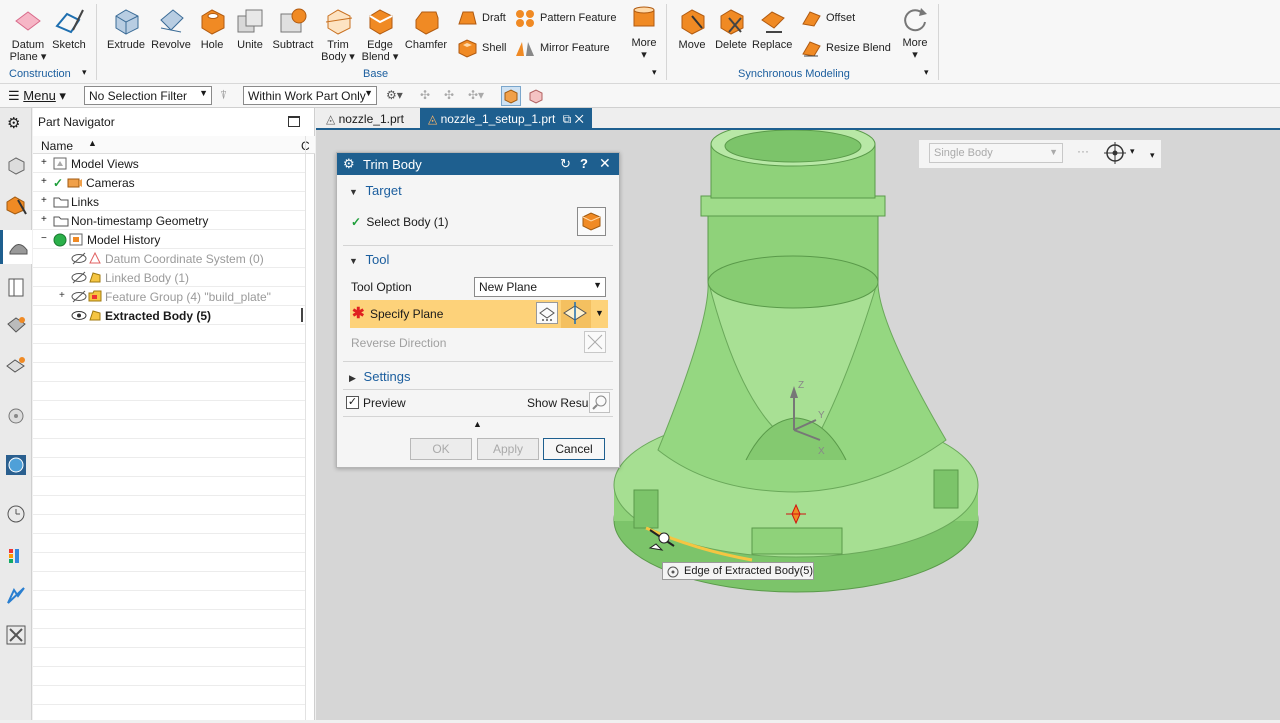 The height and width of the screenshot is (723, 1280). I want to click on analysis-palette-icon, so click(16, 557).